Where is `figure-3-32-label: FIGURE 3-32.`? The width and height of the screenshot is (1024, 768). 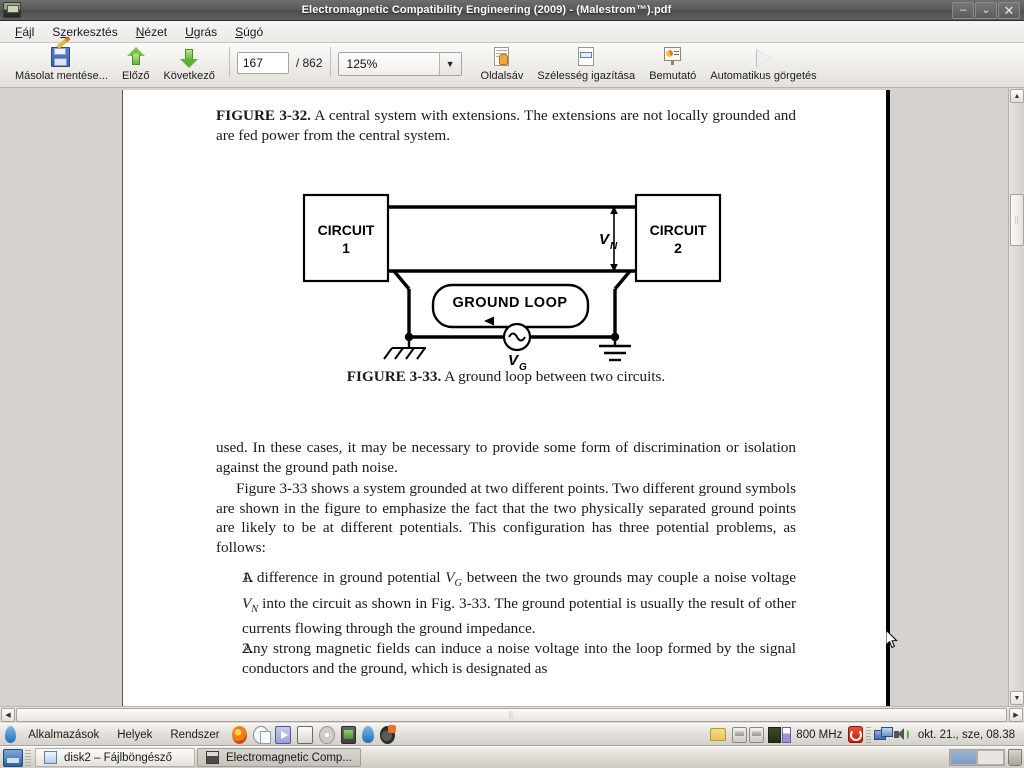 figure-3-32-label: FIGURE 3-32. is located at coordinates (263, 115).